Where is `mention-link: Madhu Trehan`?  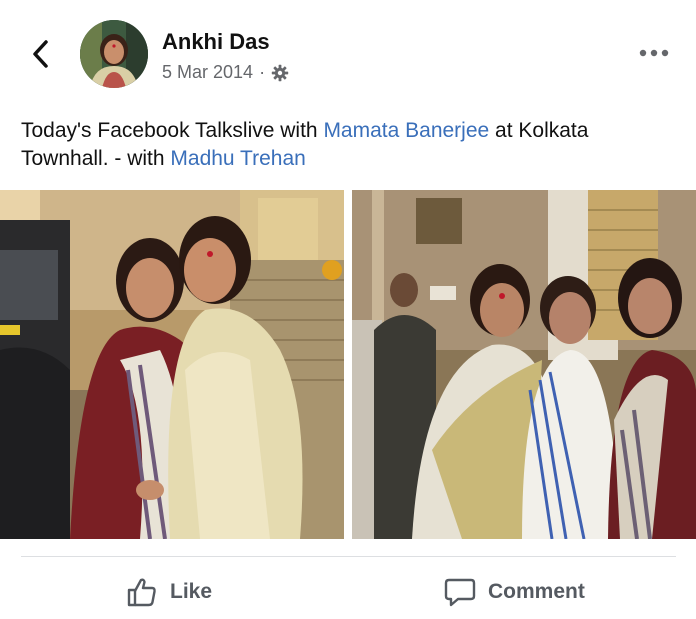 mention-link: Madhu Trehan is located at coordinates (237, 158).